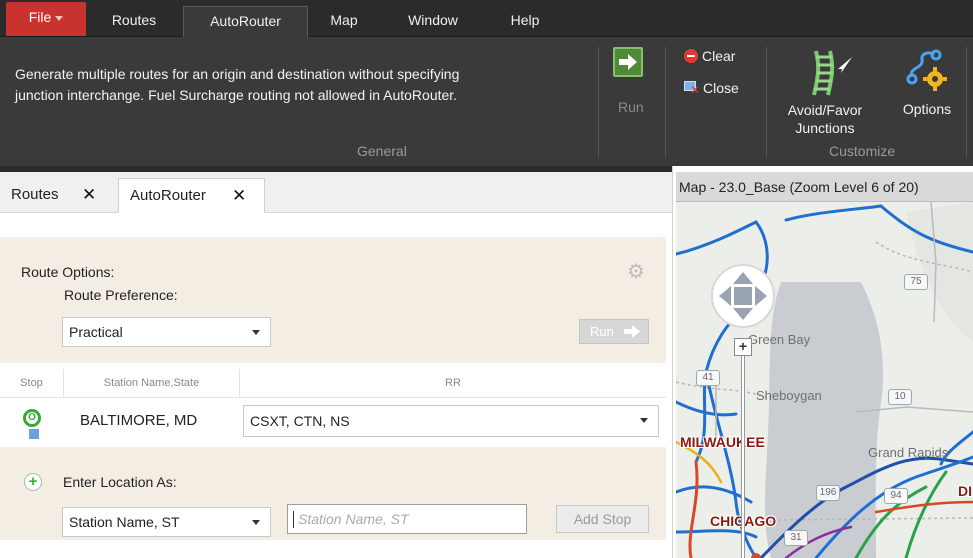  Describe the element at coordinates (134, 21) in the screenshot. I see `menu-routes: Routes` at that location.